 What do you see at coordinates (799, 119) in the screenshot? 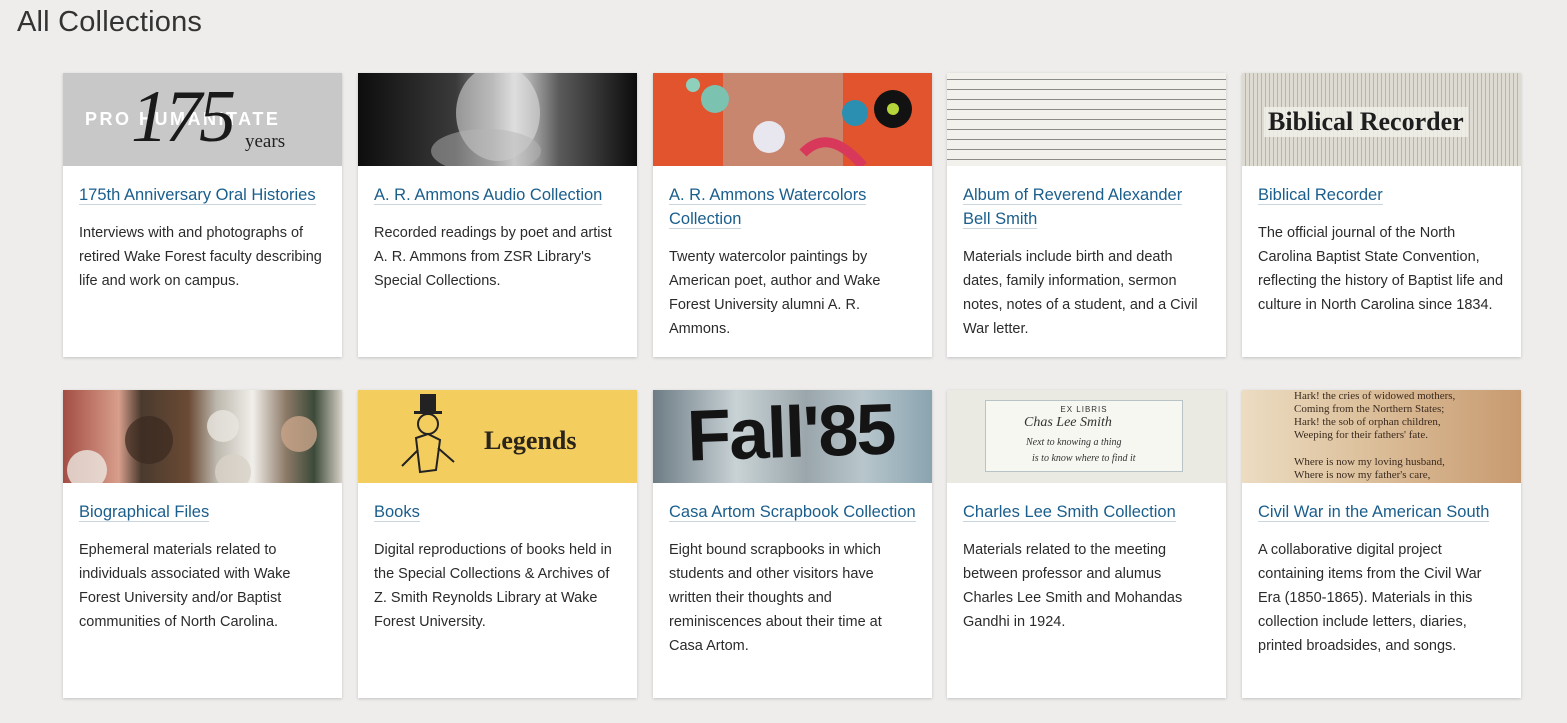
I see `watercolor-image` at bounding box center [799, 119].